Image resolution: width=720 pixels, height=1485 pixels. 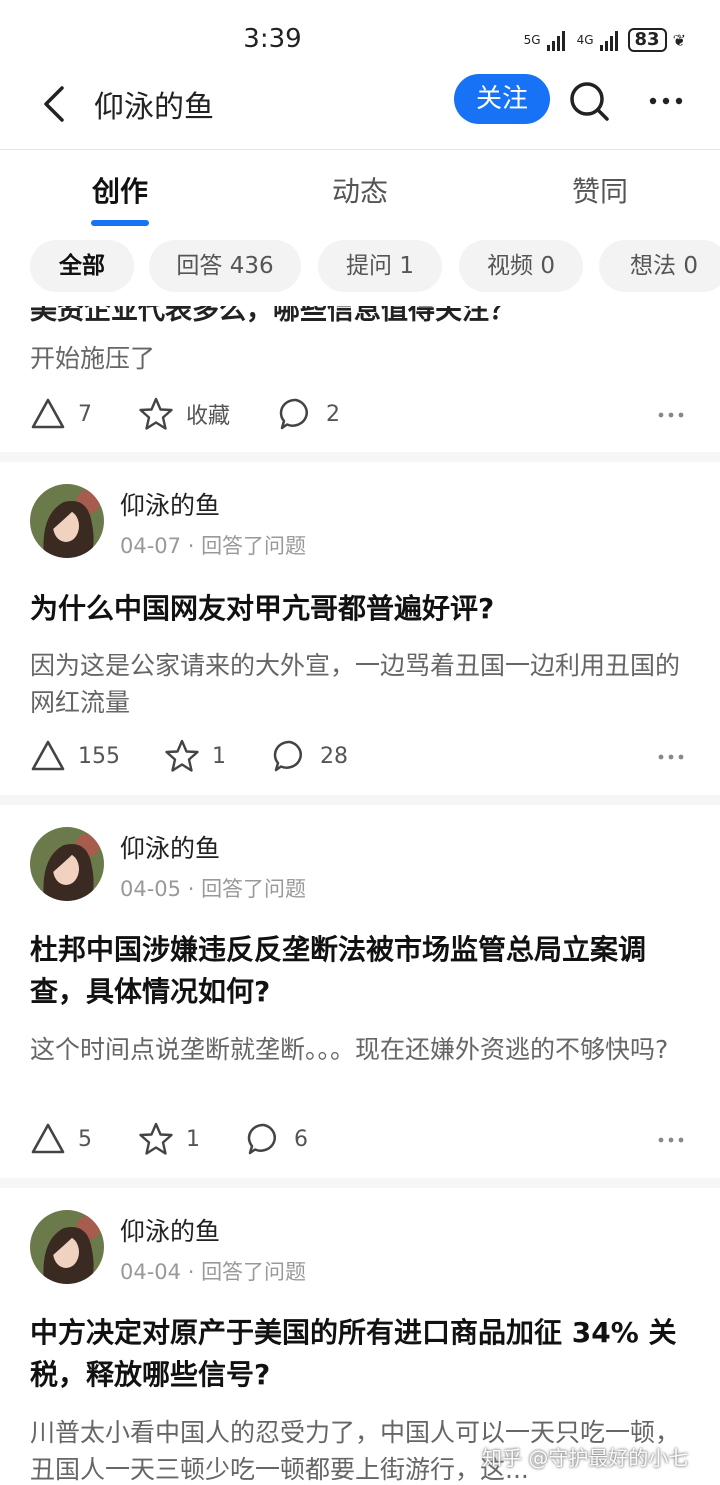 What do you see at coordinates (647, 40) in the screenshot?
I see `battery-level: 83` at bounding box center [647, 40].